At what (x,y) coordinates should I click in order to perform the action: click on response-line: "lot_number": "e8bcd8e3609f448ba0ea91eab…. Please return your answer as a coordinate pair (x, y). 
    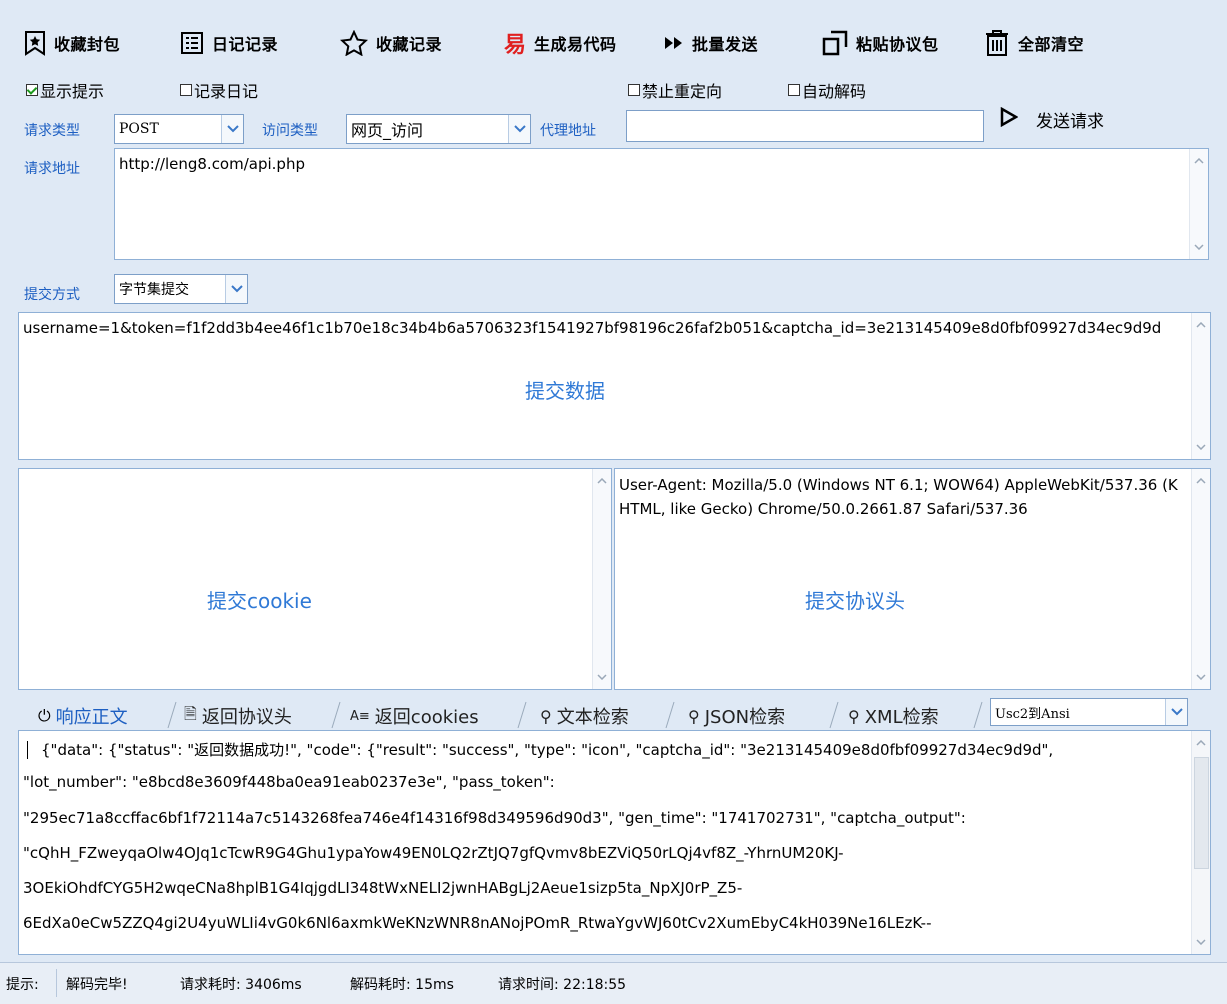
    Looking at the image, I should click on (289, 782).